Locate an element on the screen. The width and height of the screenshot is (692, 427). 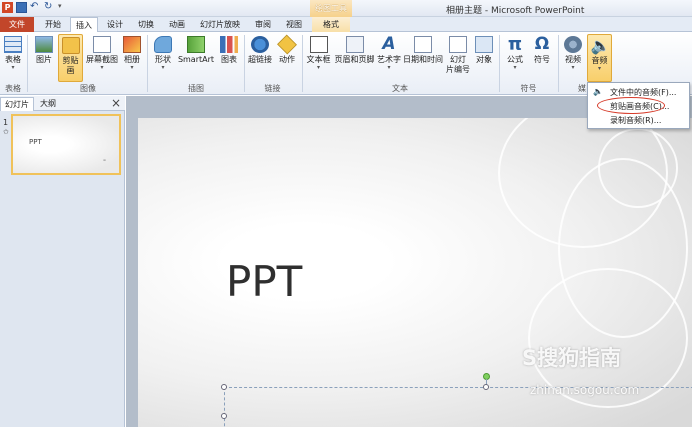
action-icon is located at coordinates (287, 44).